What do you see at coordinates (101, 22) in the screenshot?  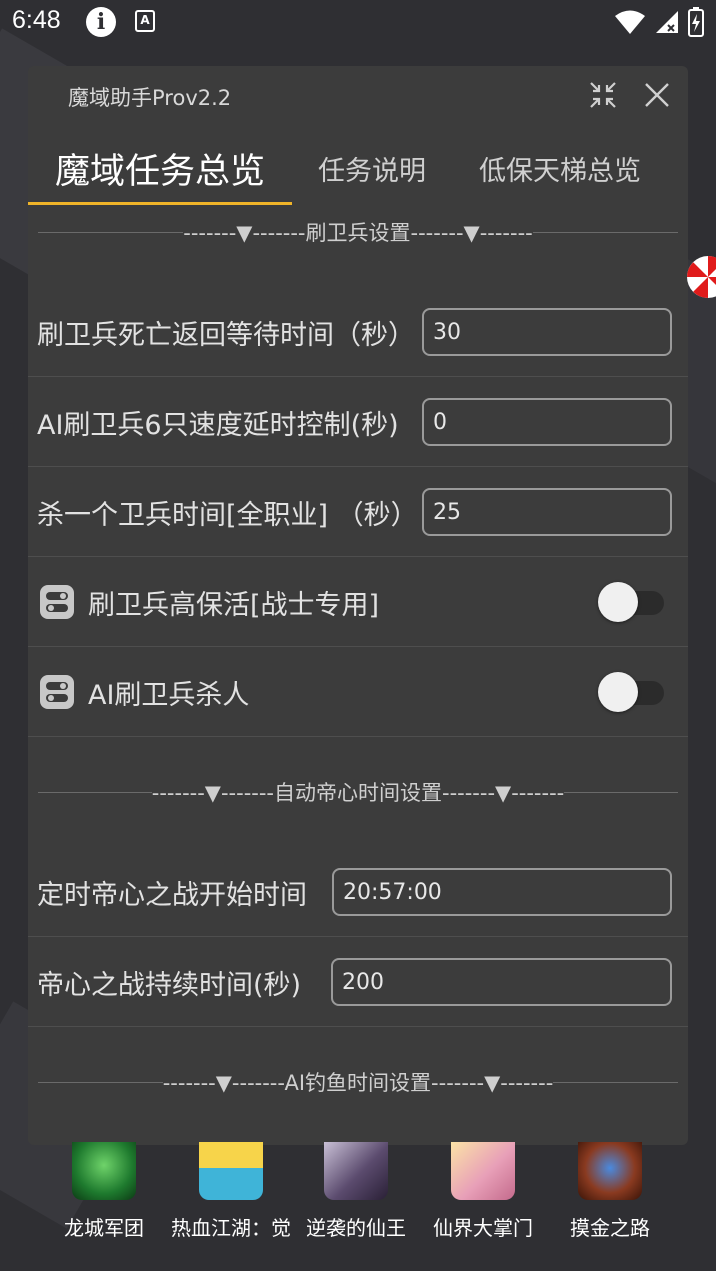 I see `info-icon: i` at bounding box center [101, 22].